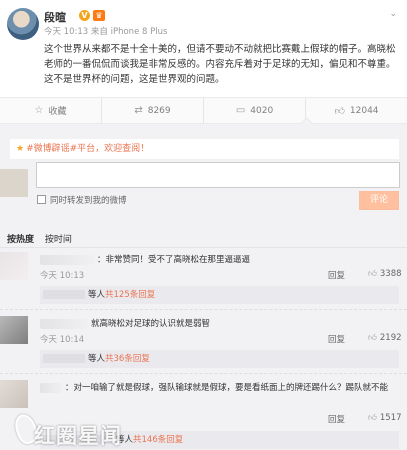 The height and width of the screenshot is (450, 407). Describe the element at coordinates (88, 201) in the screenshot. I see `sync-repost-label: 同时转发到我的微博` at that location.